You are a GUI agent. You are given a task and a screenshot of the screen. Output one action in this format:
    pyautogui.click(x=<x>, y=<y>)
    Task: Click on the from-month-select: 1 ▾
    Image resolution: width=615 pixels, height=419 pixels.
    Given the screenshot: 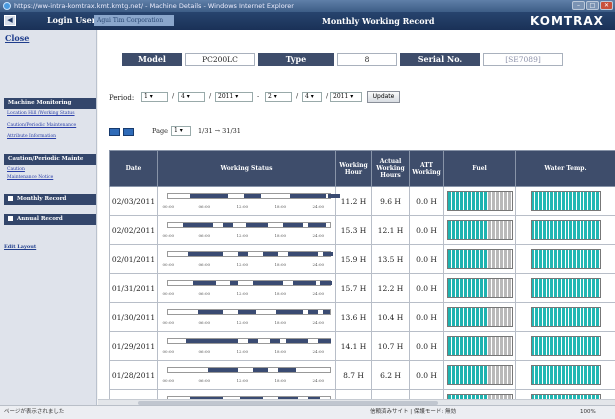 What is the action you would take?
    pyautogui.click(x=154, y=97)
    